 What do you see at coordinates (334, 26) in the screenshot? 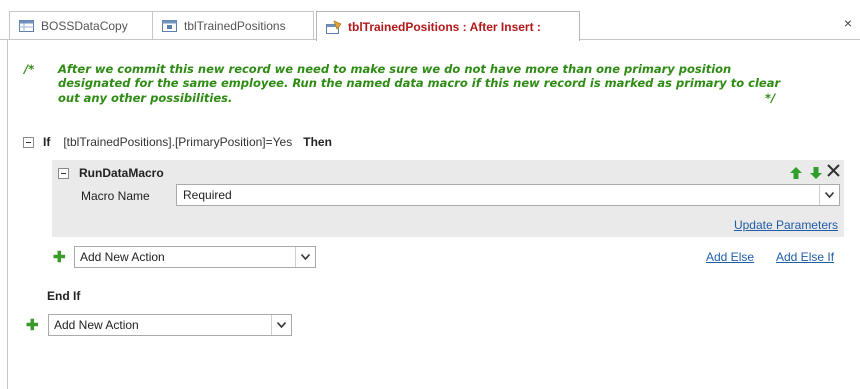
I see `data-macro-icon` at bounding box center [334, 26].